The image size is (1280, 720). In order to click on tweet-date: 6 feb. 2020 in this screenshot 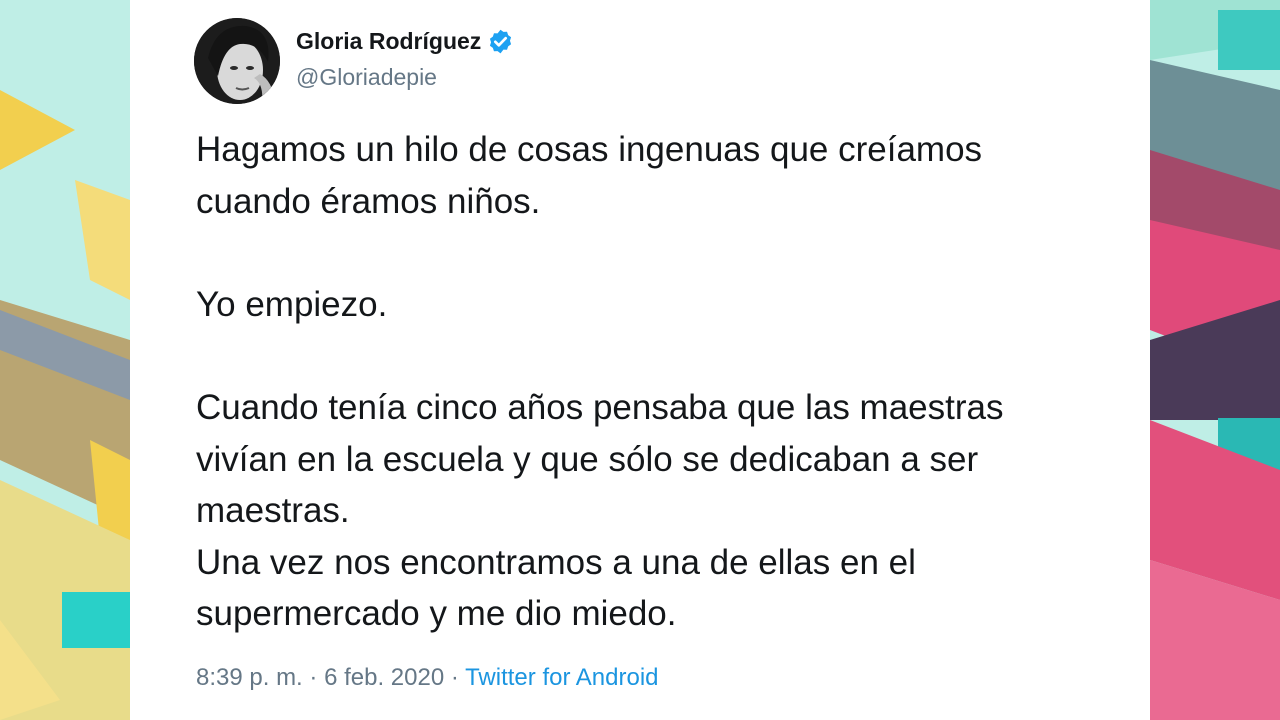, I will do `click(384, 677)`.